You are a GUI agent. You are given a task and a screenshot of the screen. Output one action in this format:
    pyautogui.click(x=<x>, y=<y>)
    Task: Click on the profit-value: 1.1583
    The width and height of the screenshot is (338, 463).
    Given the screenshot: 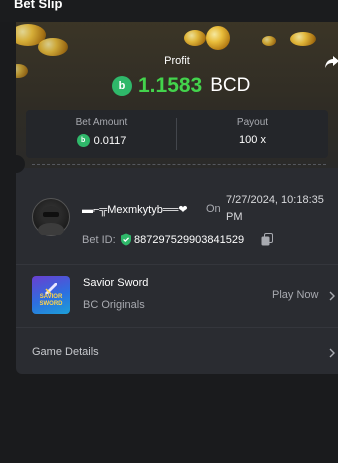 What is the action you would take?
    pyautogui.click(x=170, y=85)
    